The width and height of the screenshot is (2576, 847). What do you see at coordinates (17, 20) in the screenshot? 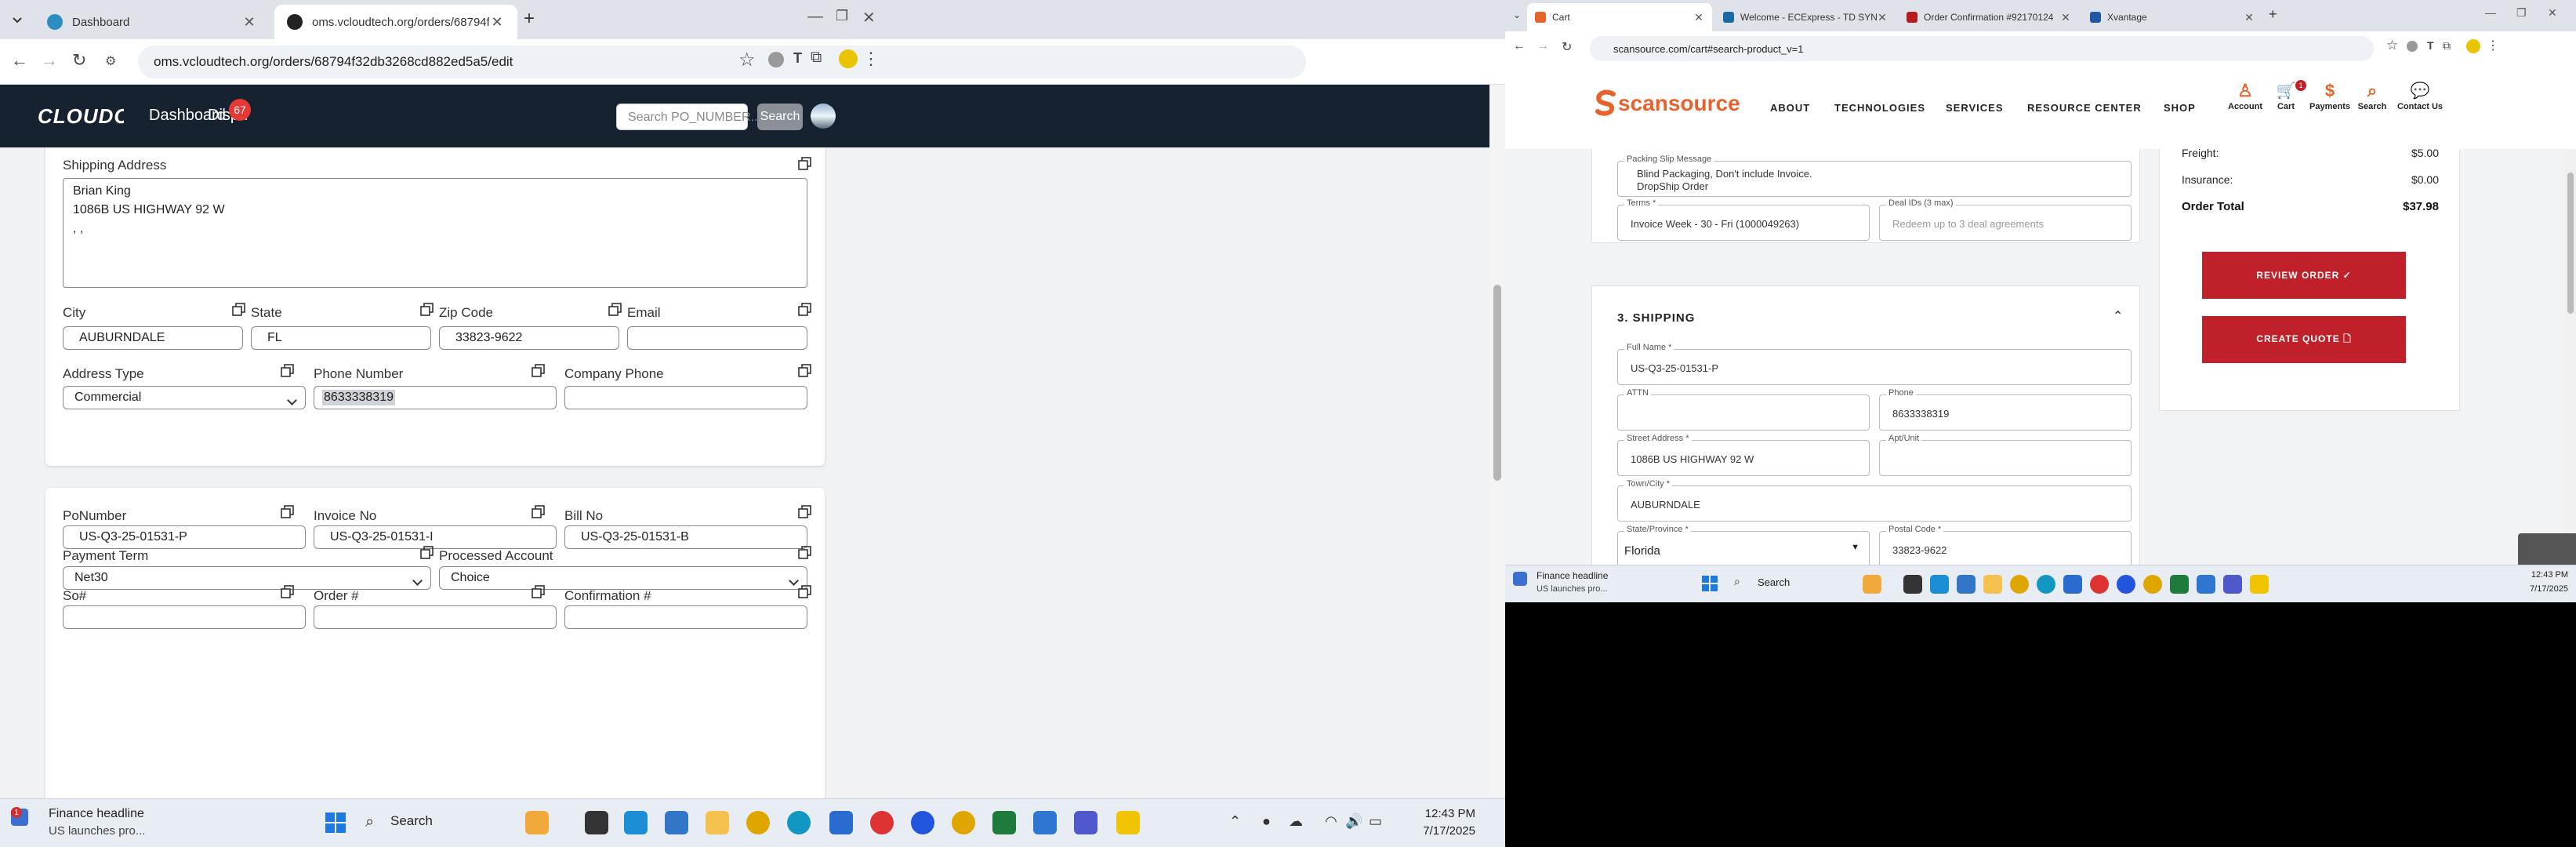
I see `tab-search-icon` at bounding box center [17, 20].